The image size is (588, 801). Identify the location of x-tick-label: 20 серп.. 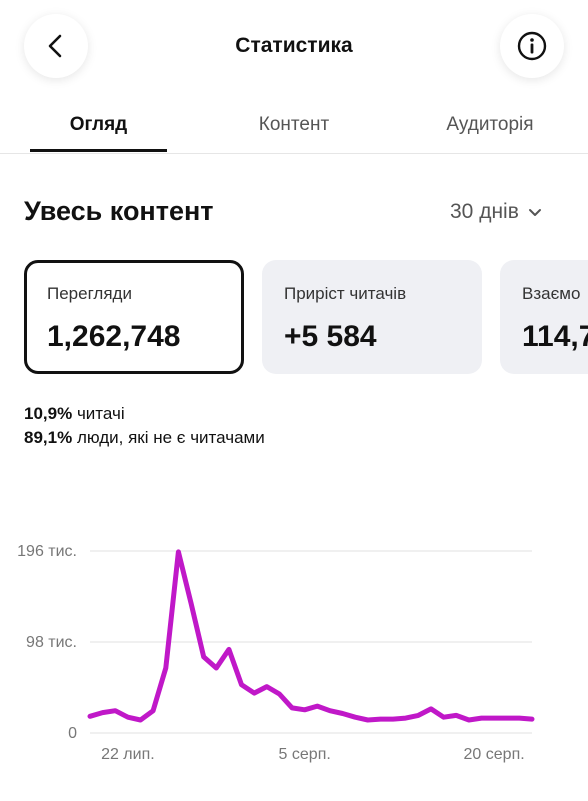
(494, 754).